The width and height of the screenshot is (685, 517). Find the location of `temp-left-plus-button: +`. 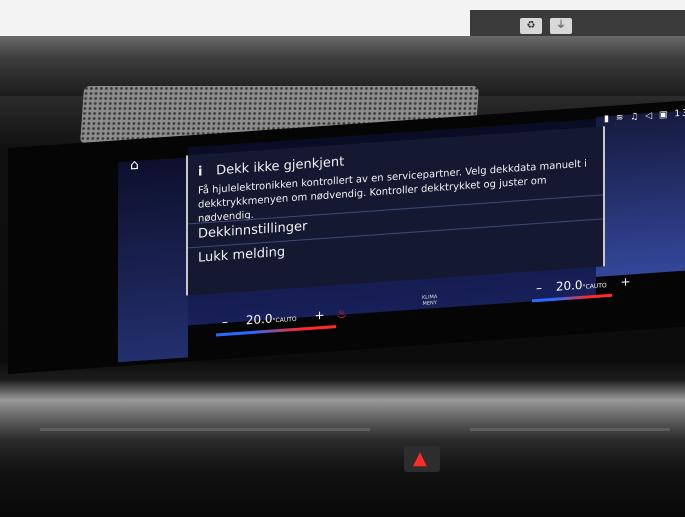

temp-left-plus-button: + is located at coordinates (319, 315).